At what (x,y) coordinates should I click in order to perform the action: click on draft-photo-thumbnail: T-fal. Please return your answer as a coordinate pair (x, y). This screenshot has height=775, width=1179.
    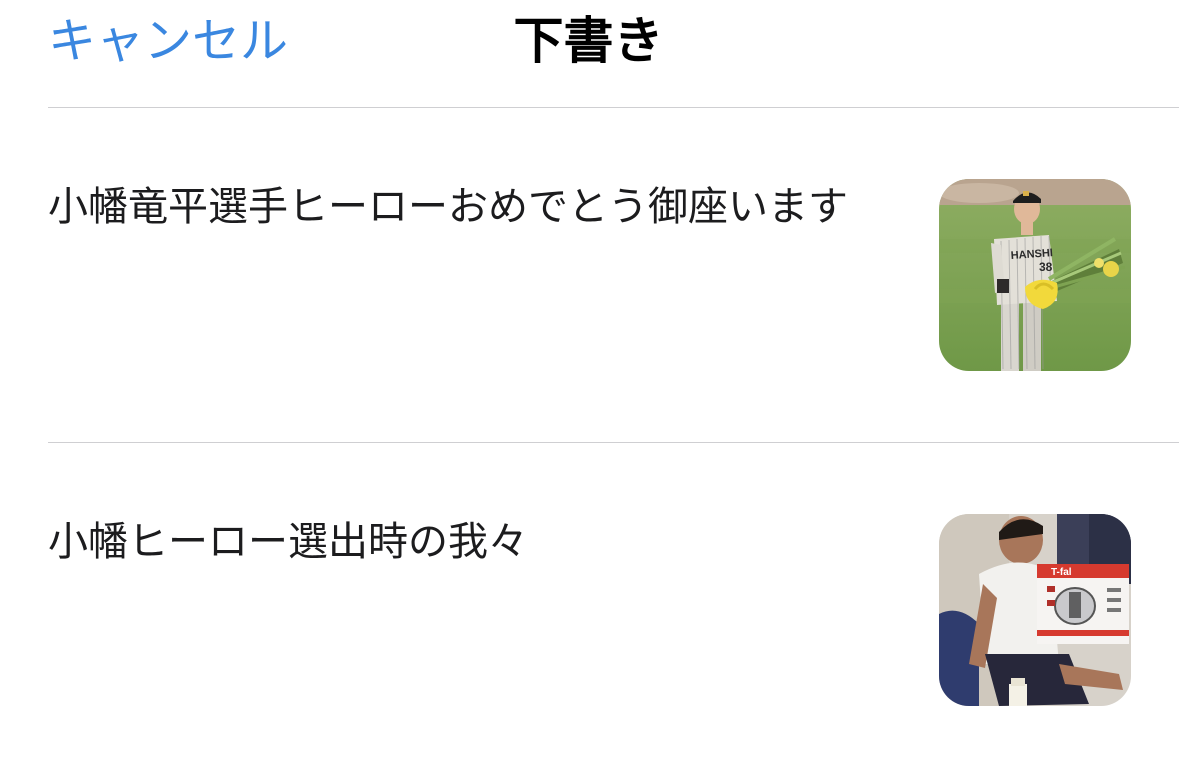
    Looking at the image, I should click on (1035, 610).